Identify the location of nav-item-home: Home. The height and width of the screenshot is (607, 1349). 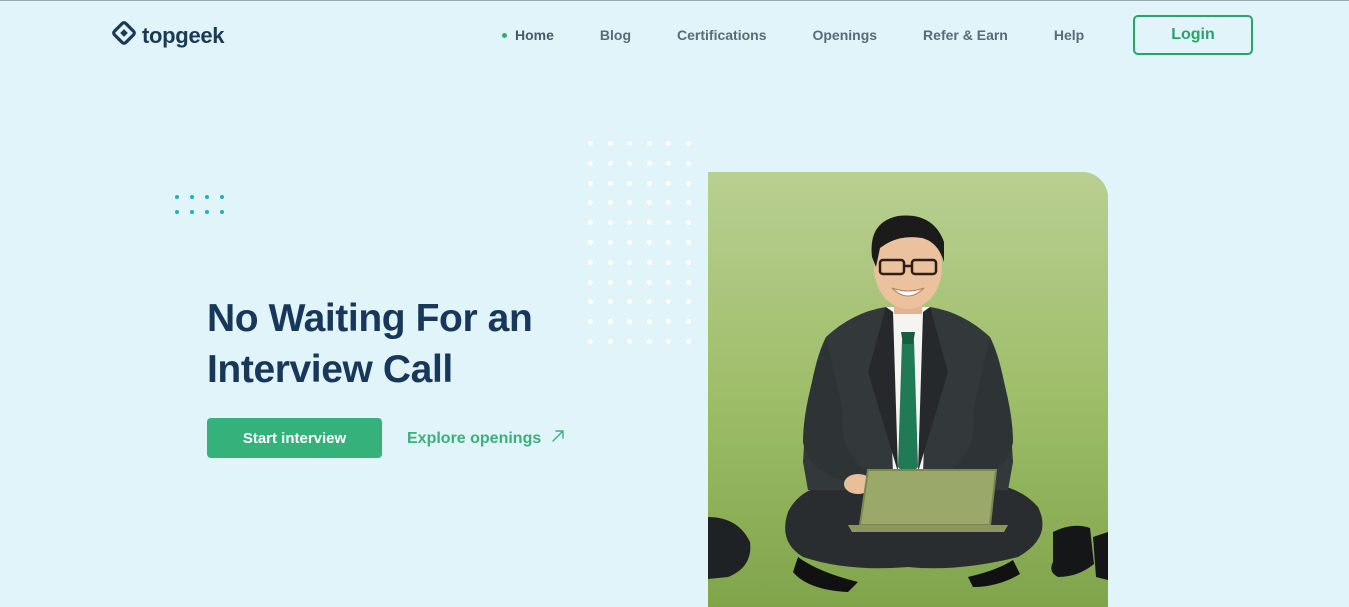
(528, 35).